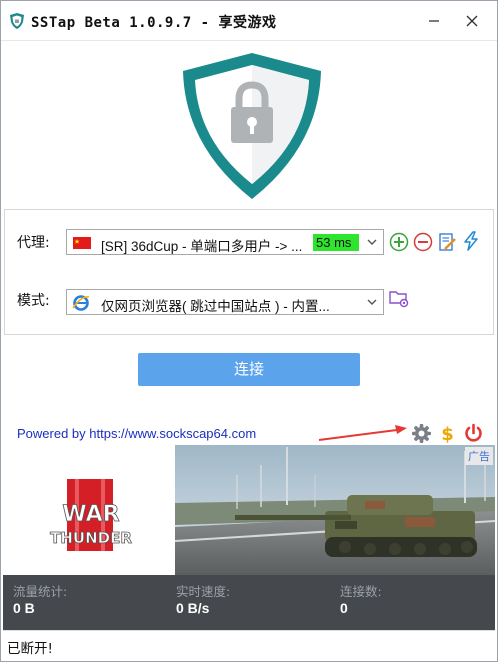 The width and height of the screenshot is (498, 662). What do you see at coordinates (91, 538) in the screenshot?
I see `svg-text: THUNDER` at bounding box center [91, 538].